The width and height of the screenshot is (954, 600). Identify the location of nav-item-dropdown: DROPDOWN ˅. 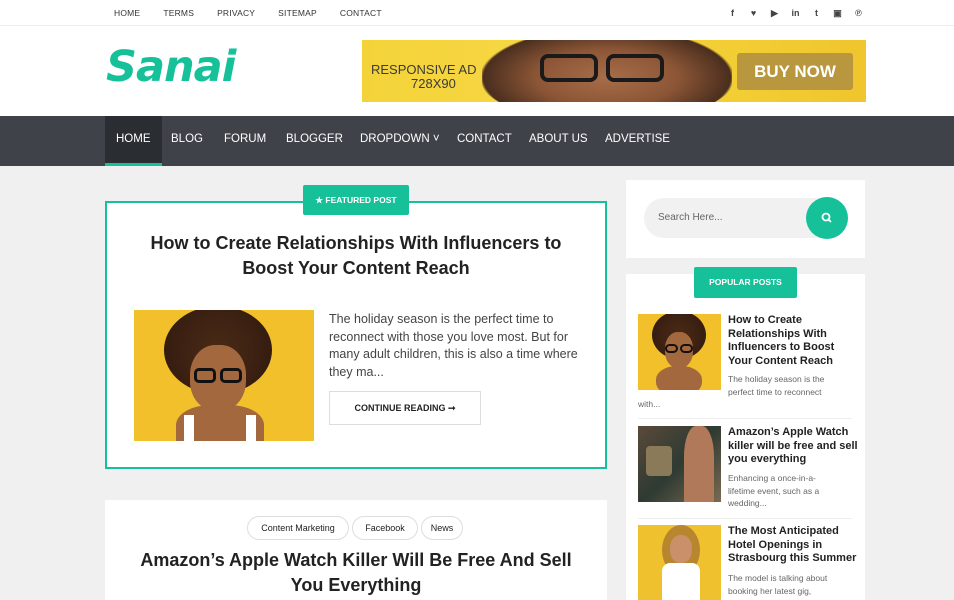
(400, 141).